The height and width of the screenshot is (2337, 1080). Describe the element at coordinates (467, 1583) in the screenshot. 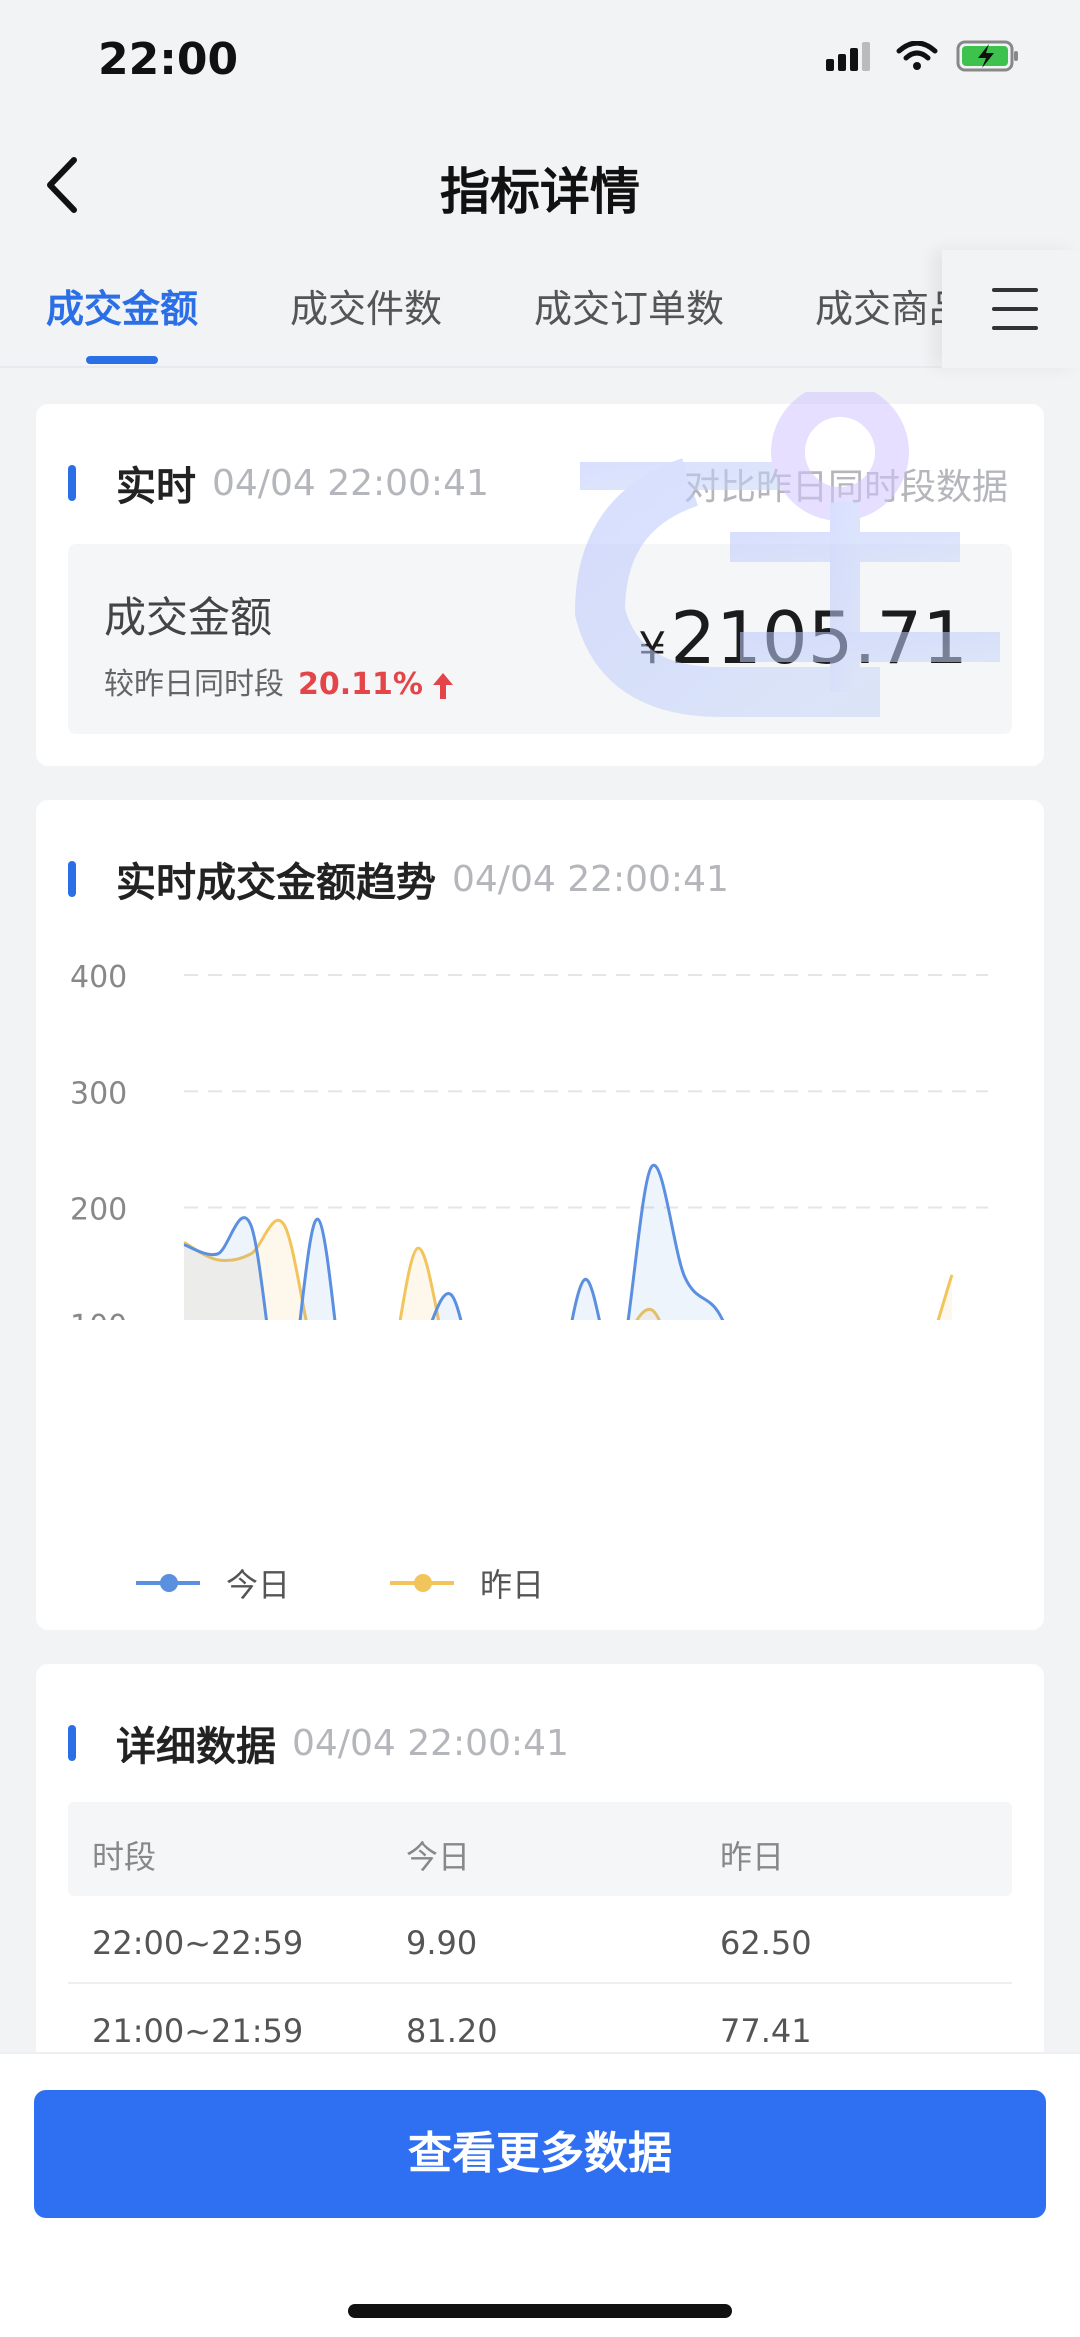

I see `legend-item-yesterday: 昨日` at that location.